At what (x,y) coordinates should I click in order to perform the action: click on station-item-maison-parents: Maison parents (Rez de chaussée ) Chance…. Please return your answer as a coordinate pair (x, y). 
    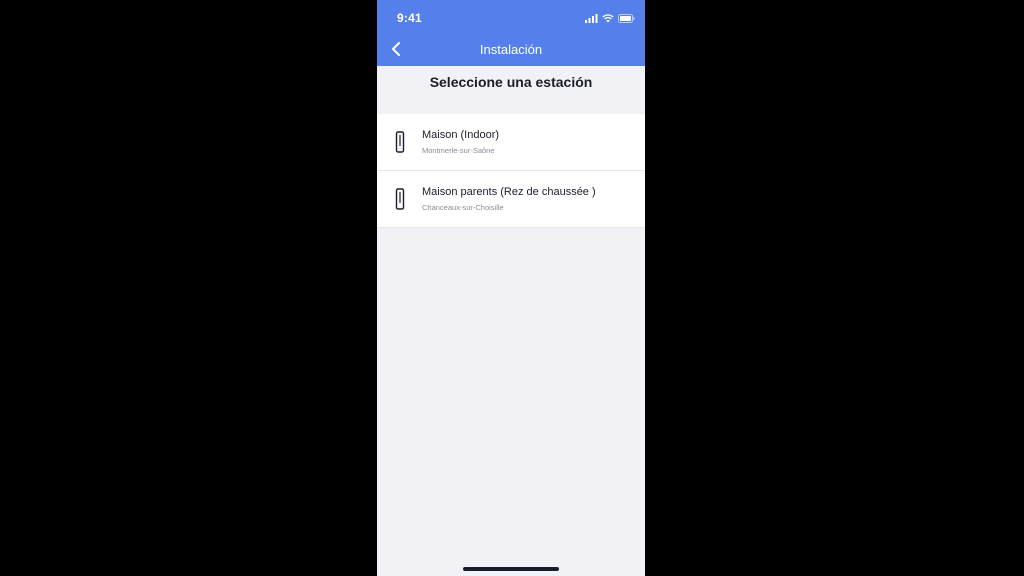
    Looking at the image, I should click on (511, 199).